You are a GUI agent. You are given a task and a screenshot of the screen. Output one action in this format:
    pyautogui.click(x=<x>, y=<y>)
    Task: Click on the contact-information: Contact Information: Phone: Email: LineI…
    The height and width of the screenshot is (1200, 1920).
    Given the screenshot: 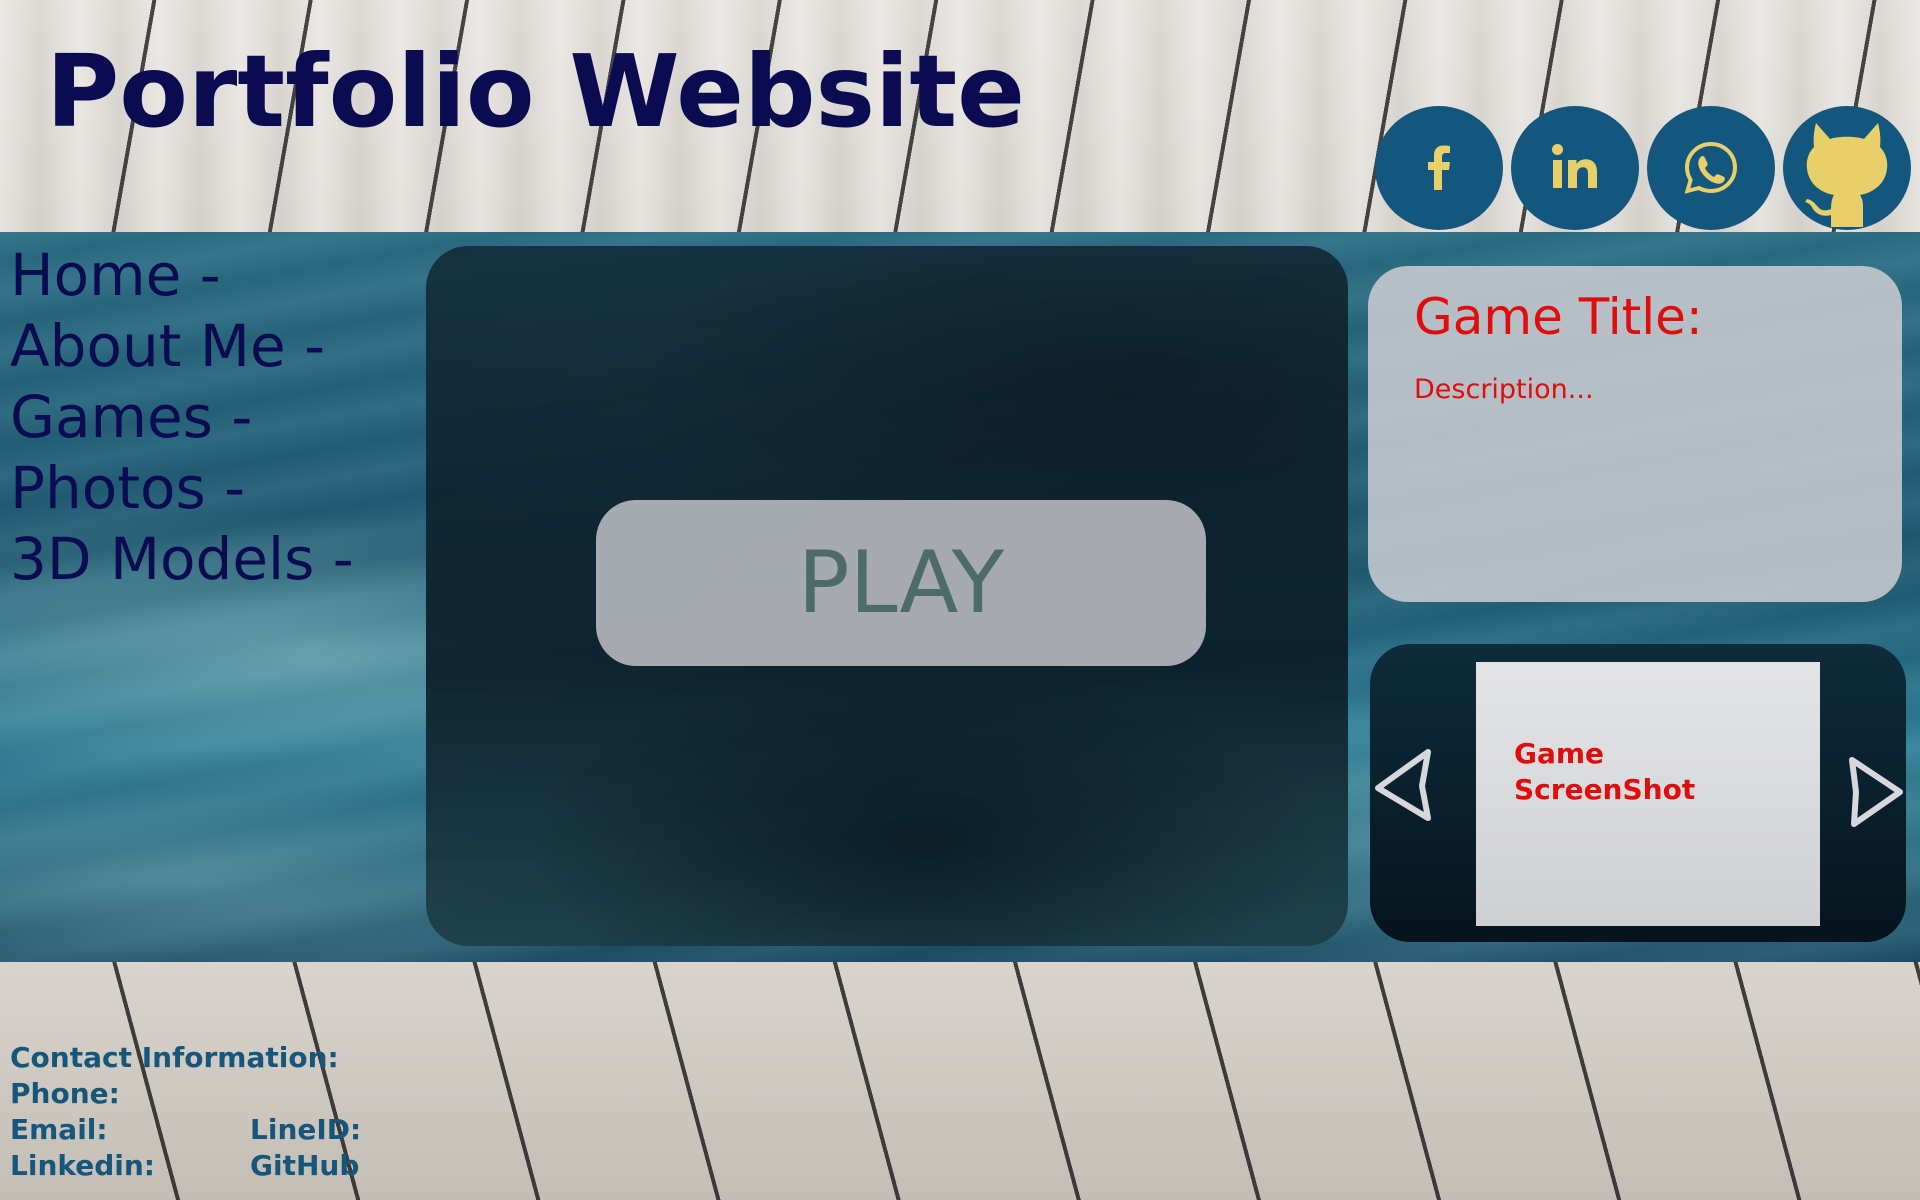 What is the action you would take?
    pyautogui.click(x=185, y=1112)
    